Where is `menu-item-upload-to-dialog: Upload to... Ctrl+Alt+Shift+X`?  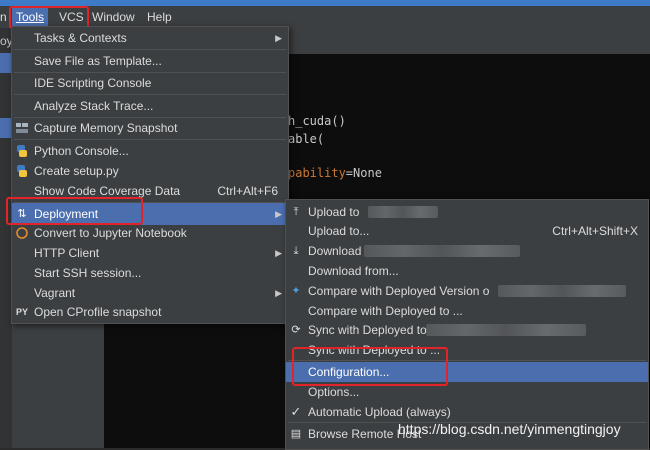
menu-item-upload-to-dialog: Upload to... Ctrl+Alt+Shift+X is located at coordinates (467, 231).